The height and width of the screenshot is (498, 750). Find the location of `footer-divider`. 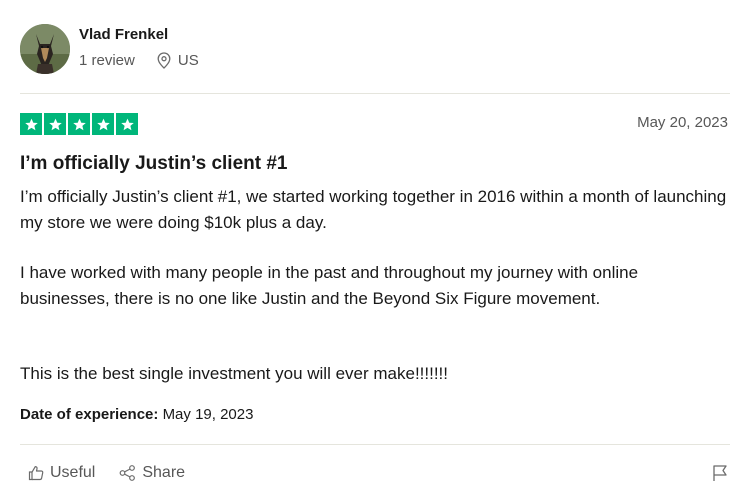

footer-divider is located at coordinates (375, 444).